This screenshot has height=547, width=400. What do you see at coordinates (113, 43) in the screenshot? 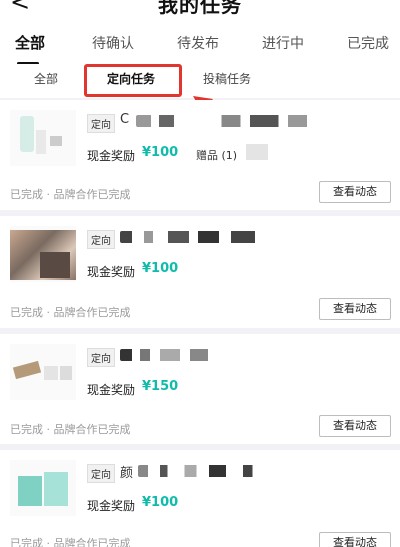
I see `tab-pending-confirm: 待确认` at bounding box center [113, 43].